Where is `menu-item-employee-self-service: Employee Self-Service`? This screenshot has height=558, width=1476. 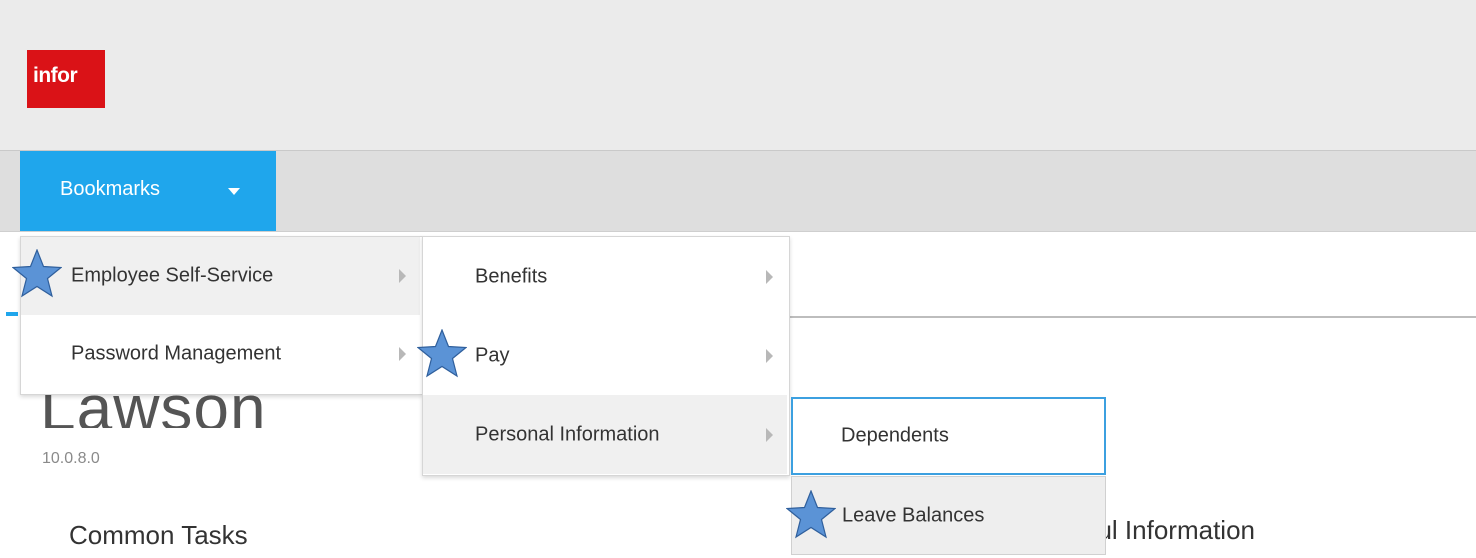 menu-item-employee-self-service: Employee Self-Service is located at coordinates (220, 276).